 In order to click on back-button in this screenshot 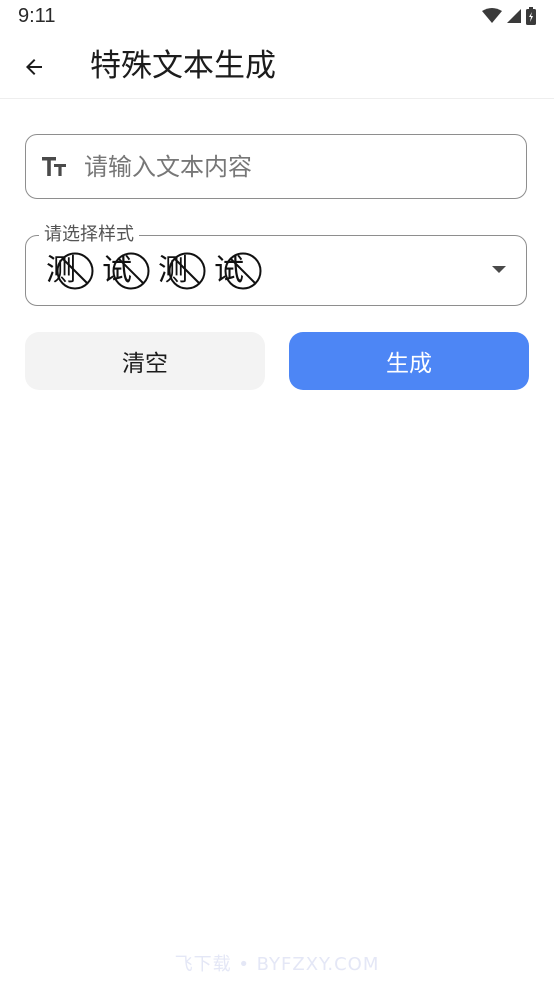, I will do `click(34, 67)`.